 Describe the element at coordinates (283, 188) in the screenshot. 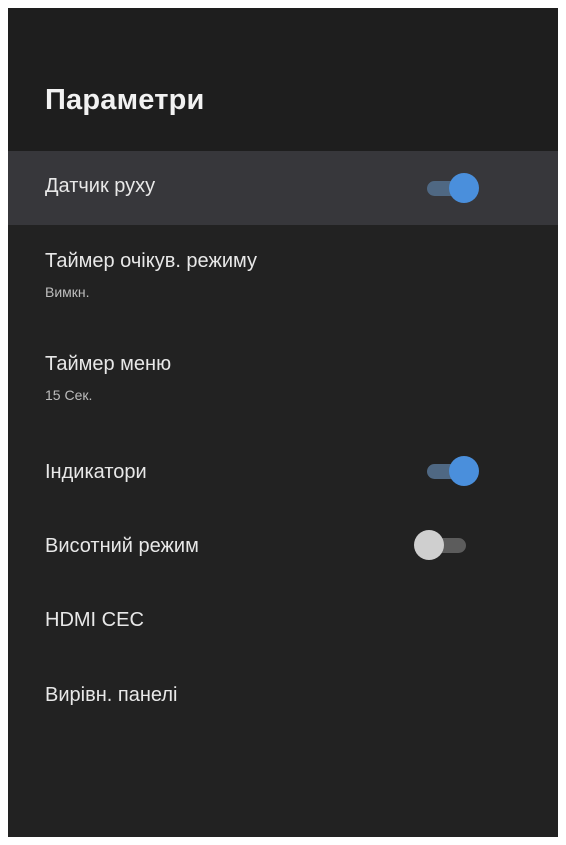

I see `menu-item-motion-sensor: Датчик руху` at that location.